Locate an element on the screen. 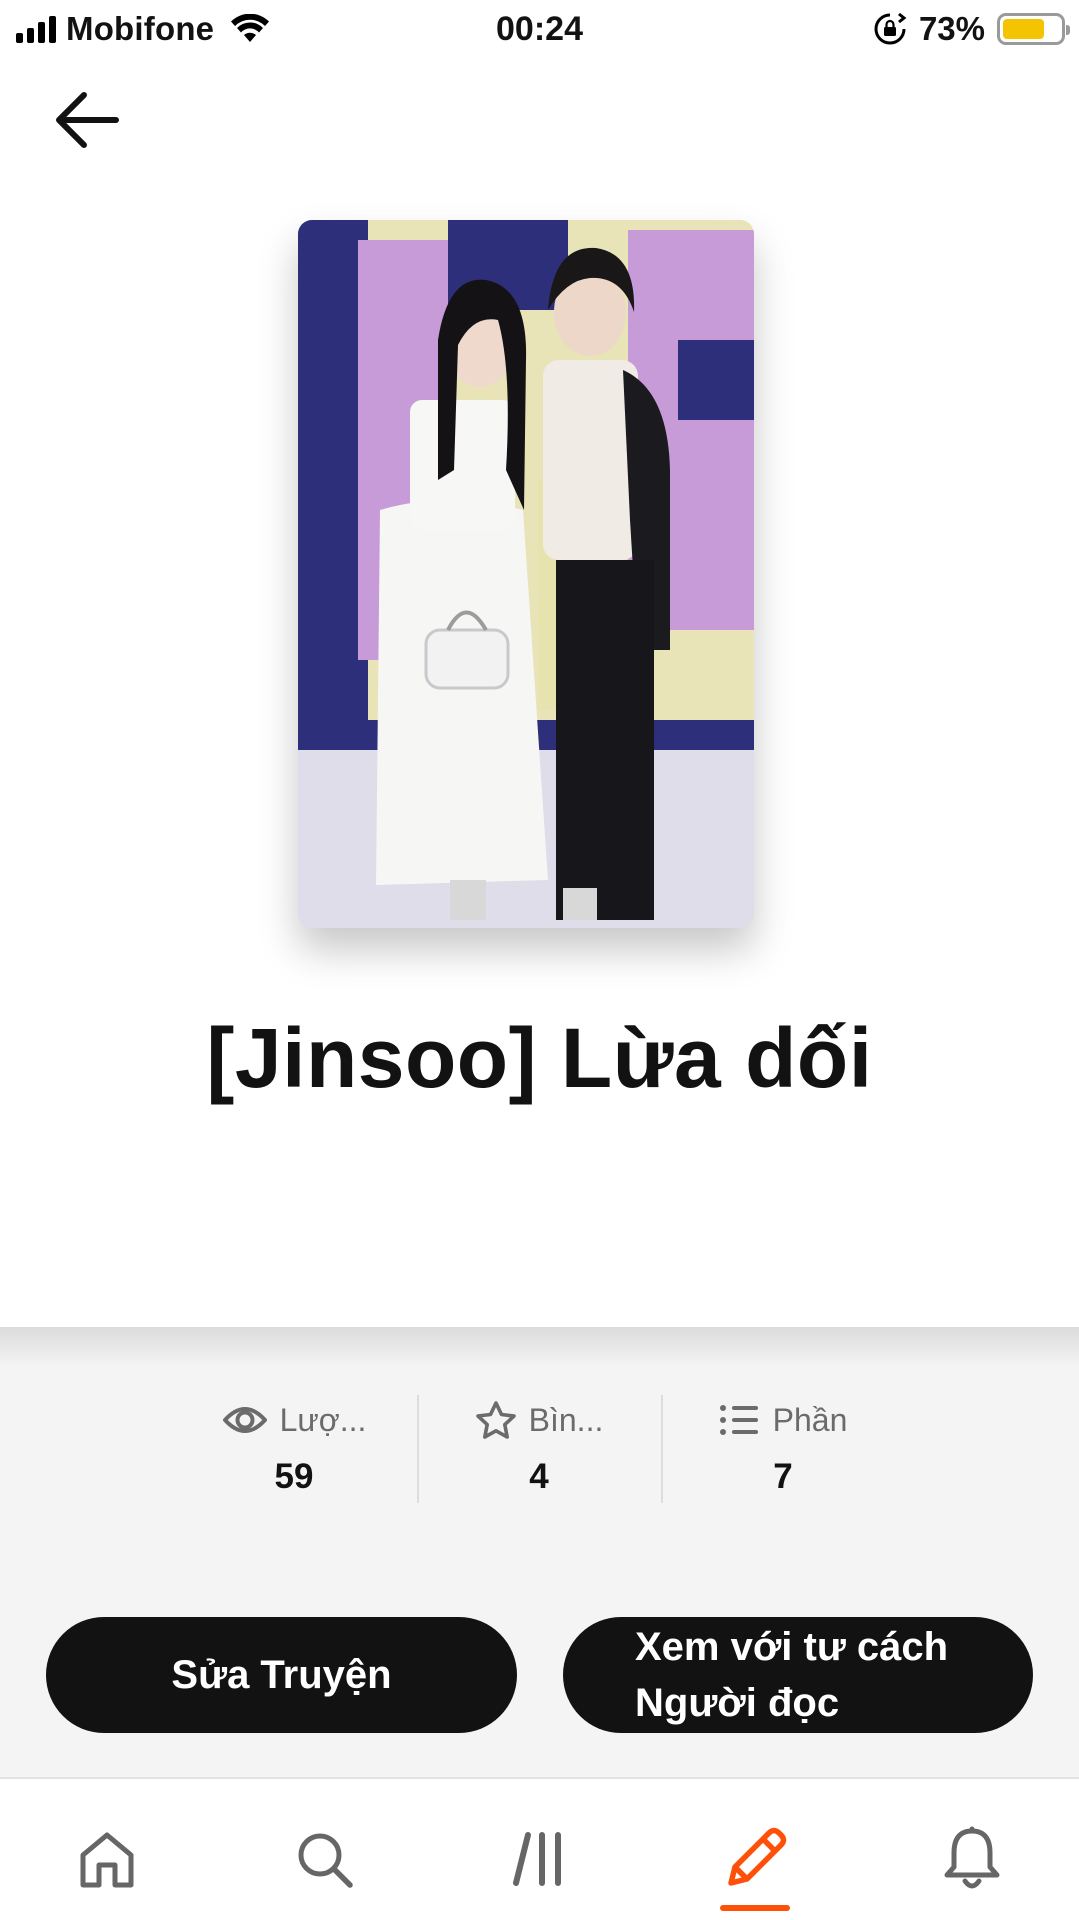 The width and height of the screenshot is (1079, 1920). stat-parts-value: 7 is located at coordinates (783, 1476).